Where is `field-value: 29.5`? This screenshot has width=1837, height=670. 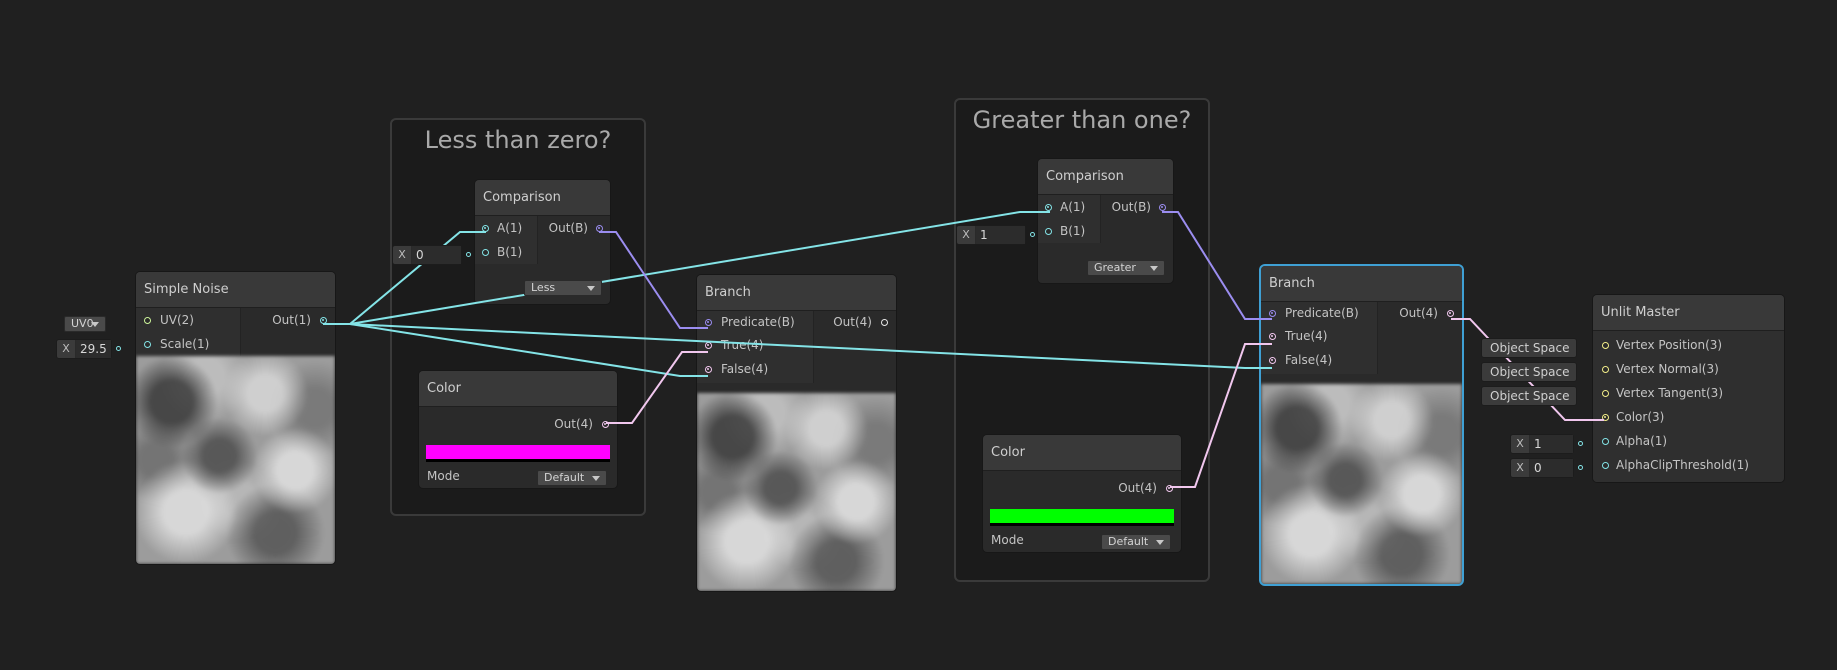 field-value: 29.5 is located at coordinates (93, 349).